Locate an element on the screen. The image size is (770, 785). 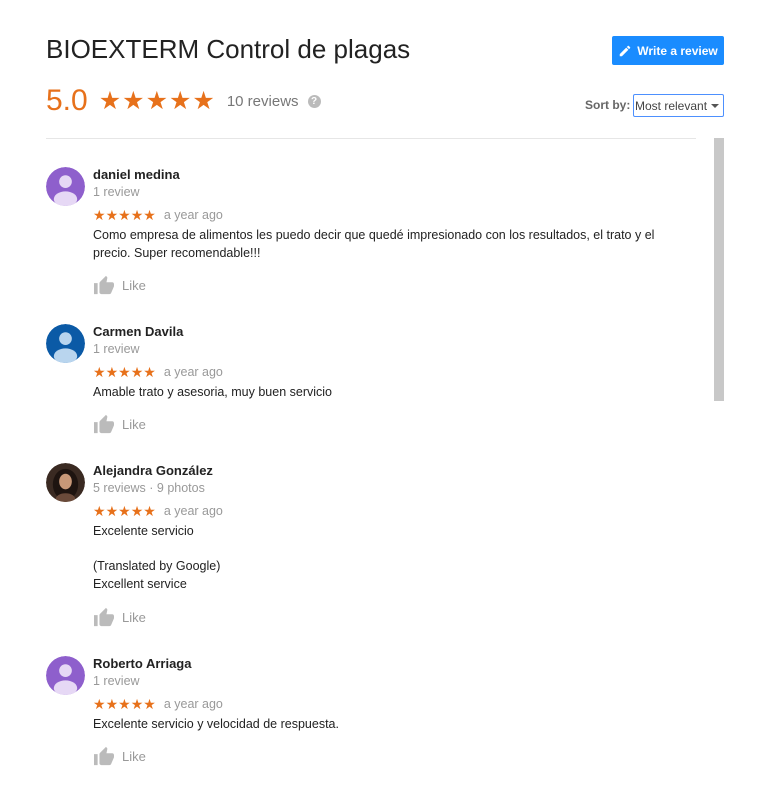
help-icon: ? is located at coordinates (314, 101).